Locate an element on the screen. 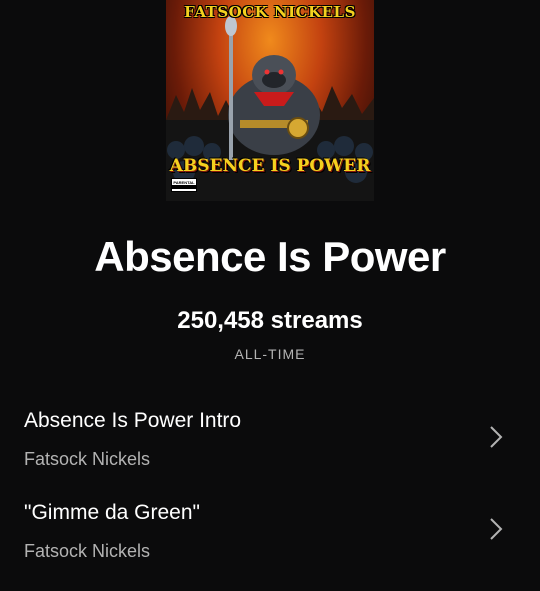  album-title: Absence Is Power is located at coordinates (270, 256).